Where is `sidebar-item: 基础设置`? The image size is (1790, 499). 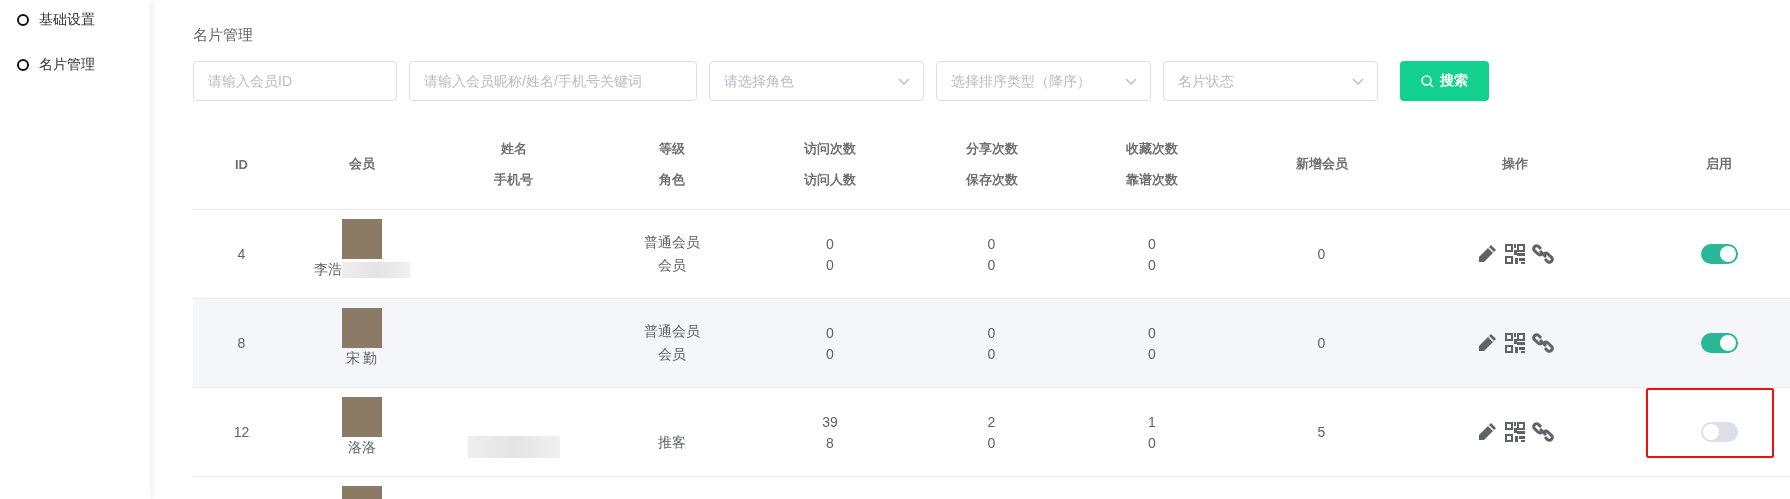
sidebar-item: 基础设置 is located at coordinates (75, 20).